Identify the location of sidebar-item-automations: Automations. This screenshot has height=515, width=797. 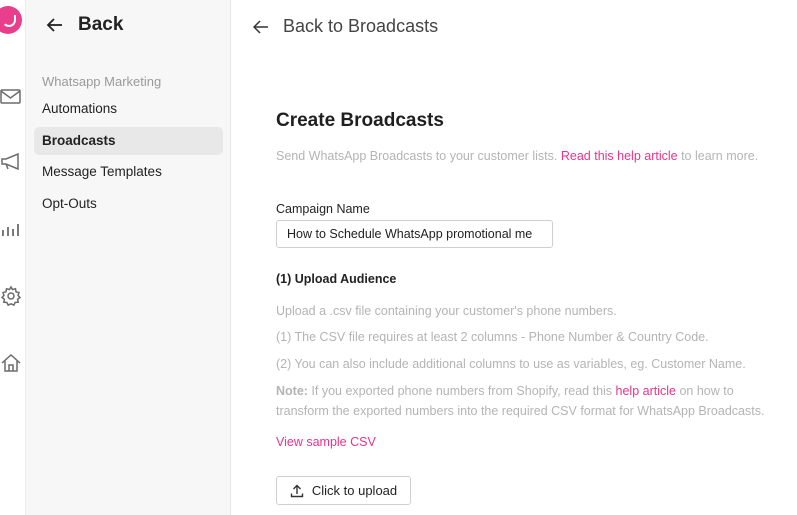
(128, 109).